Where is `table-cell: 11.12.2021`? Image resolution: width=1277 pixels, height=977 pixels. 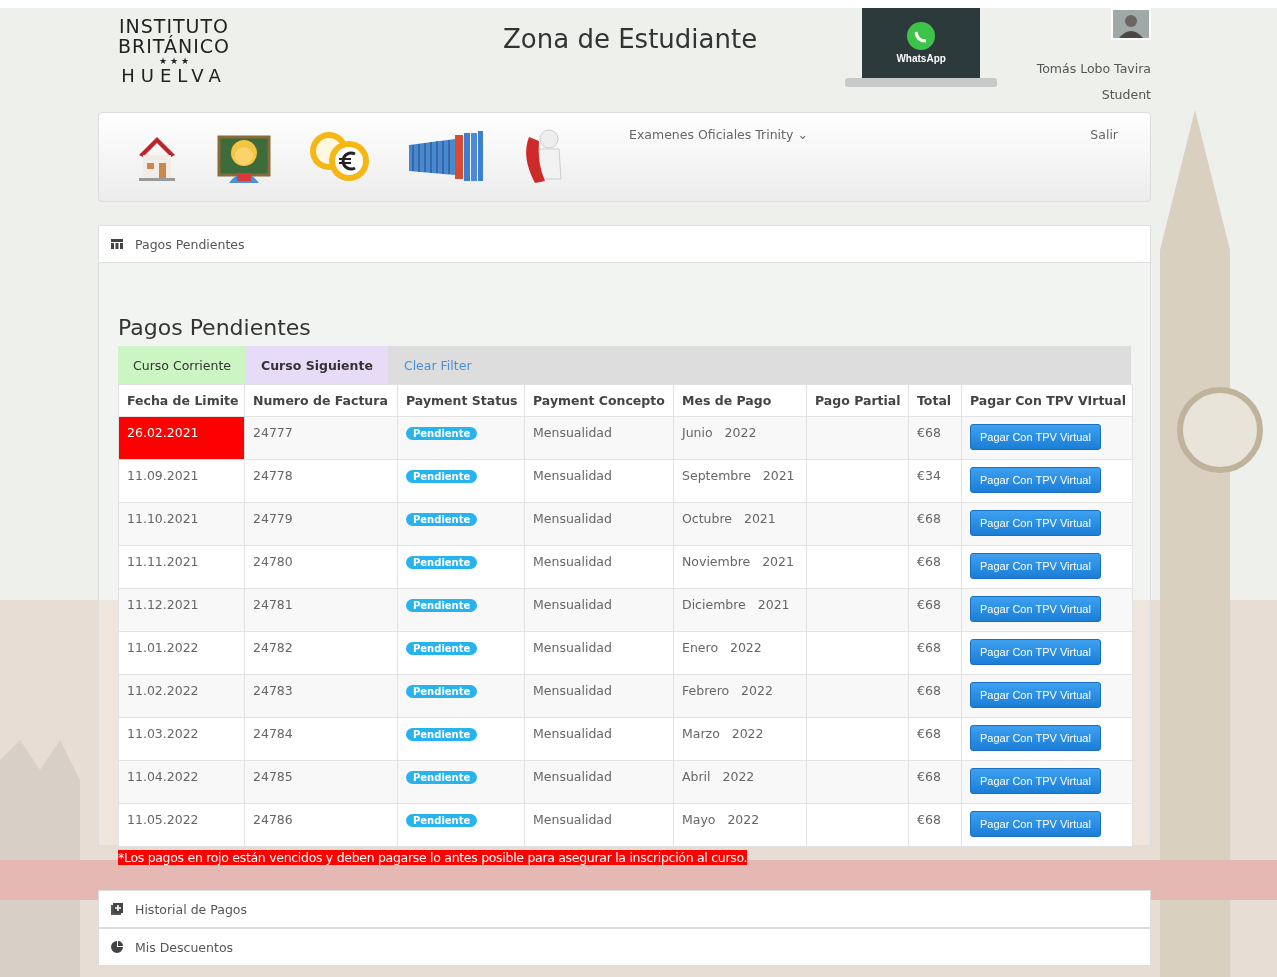
table-cell: 11.12.2021 is located at coordinates (181, 610).